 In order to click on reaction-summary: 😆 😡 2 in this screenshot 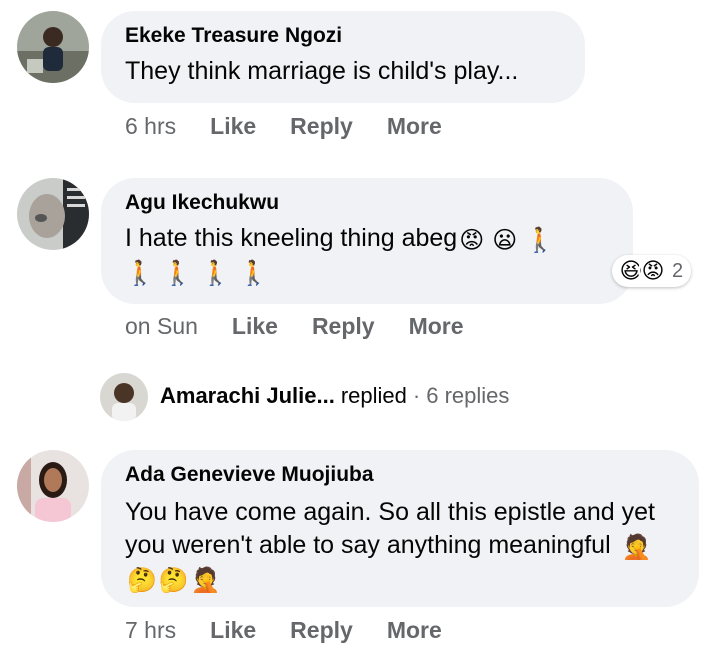, I will do `click(652, 271)`.